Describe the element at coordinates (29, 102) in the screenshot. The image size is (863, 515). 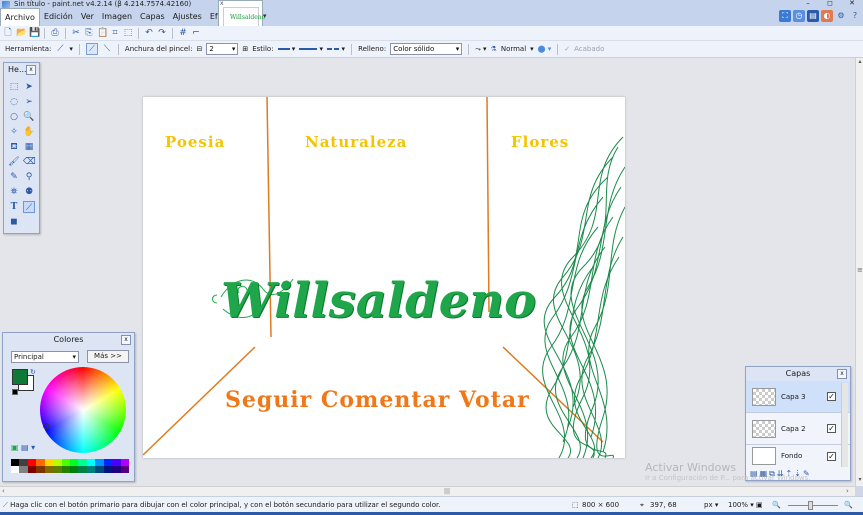
I see `move-selection-icon: ➢` at that location.